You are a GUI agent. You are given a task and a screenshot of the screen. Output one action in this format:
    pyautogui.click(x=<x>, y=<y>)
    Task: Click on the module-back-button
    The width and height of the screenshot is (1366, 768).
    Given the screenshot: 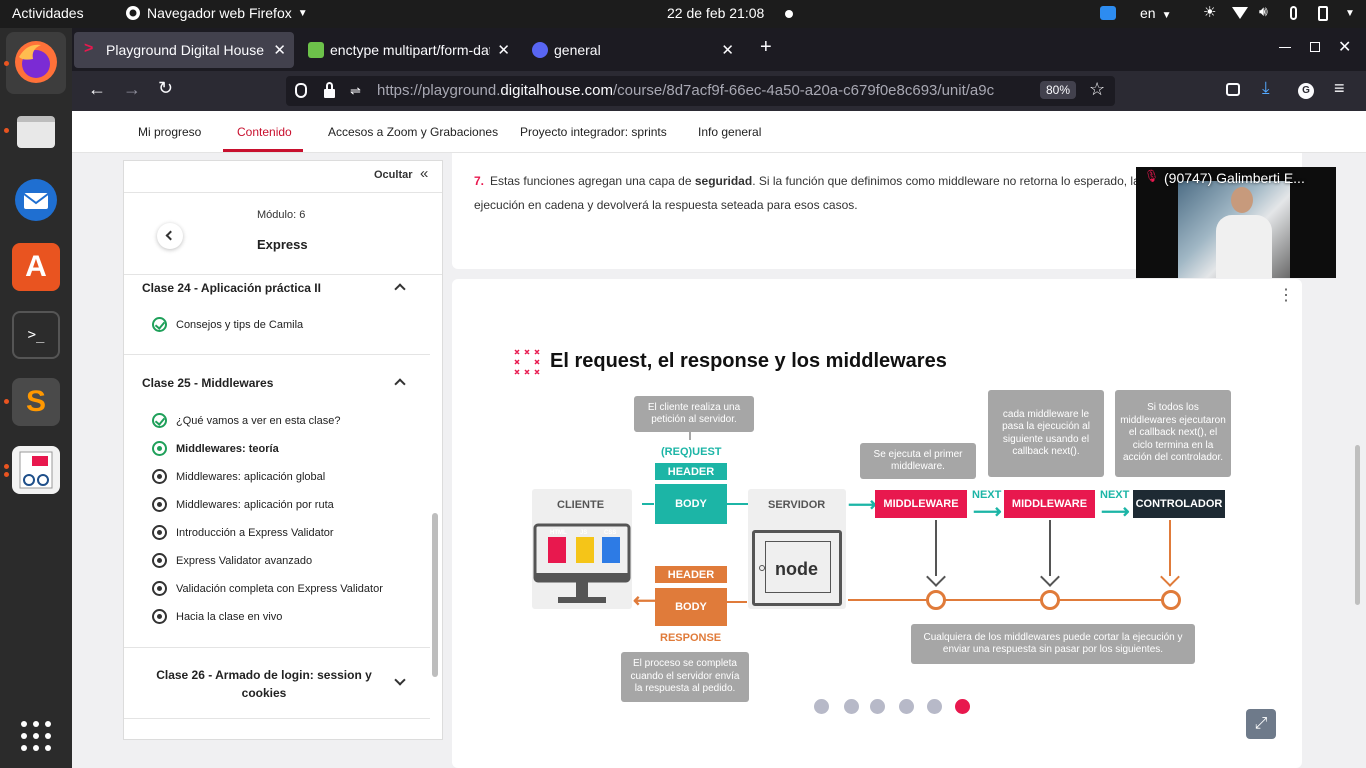 What is the action you would take?
    pyautogui.click(x=170, y=236)
    